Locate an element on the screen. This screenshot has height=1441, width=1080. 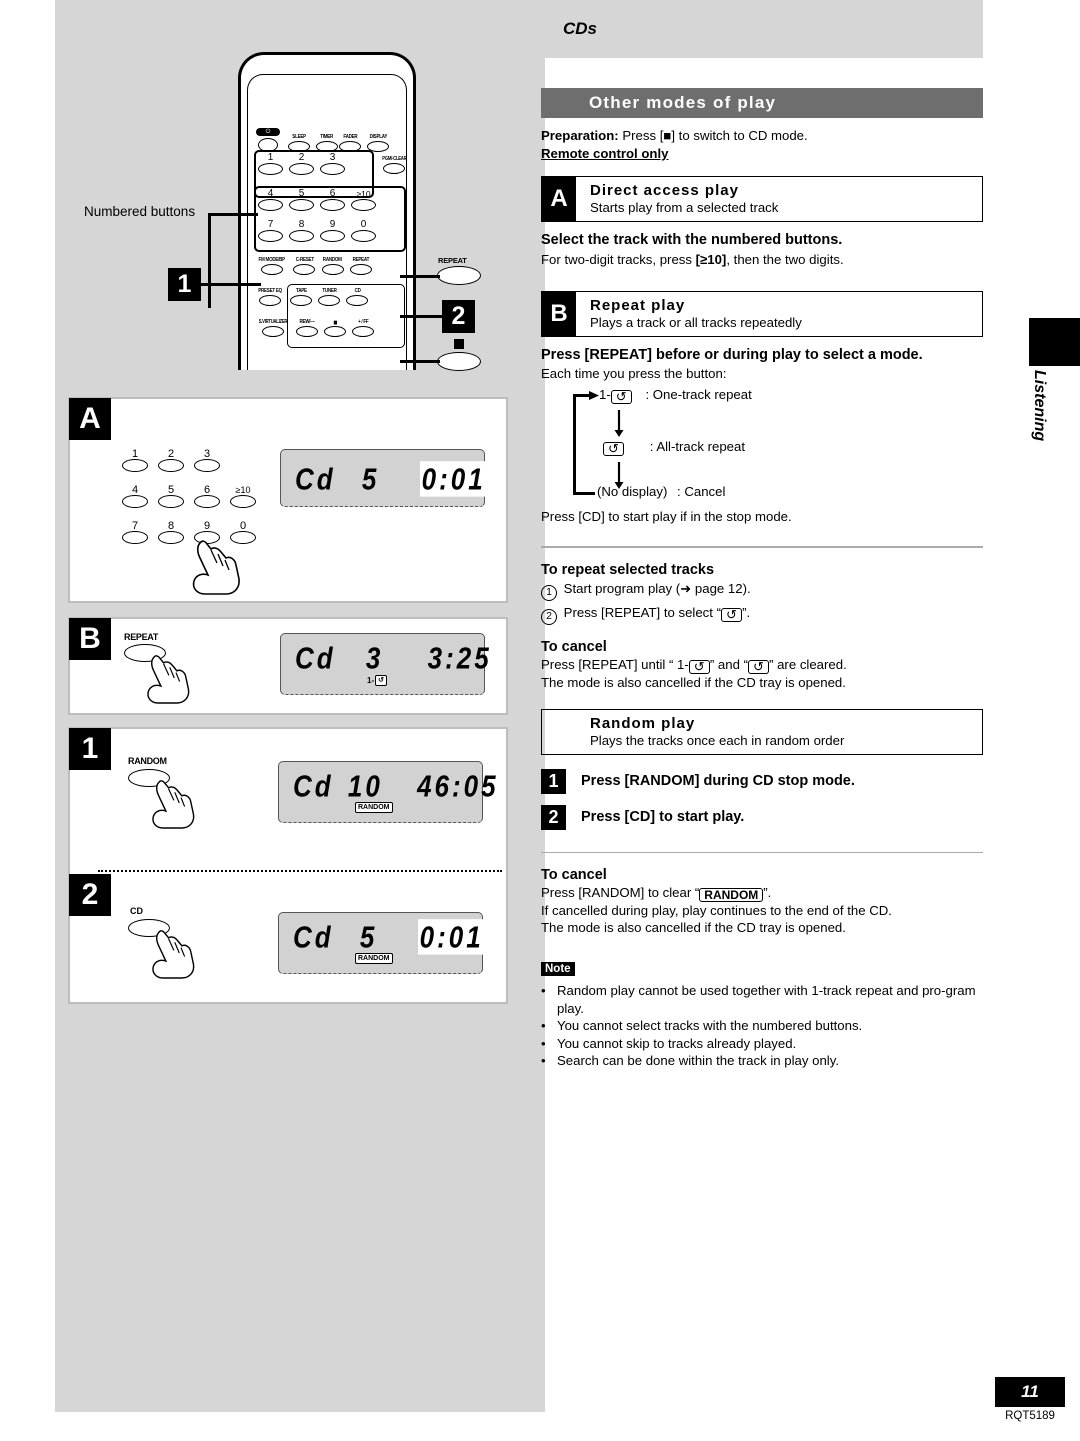
preparation-text-2: ] to switch to CD mode. is located at coordinates (739, 135).